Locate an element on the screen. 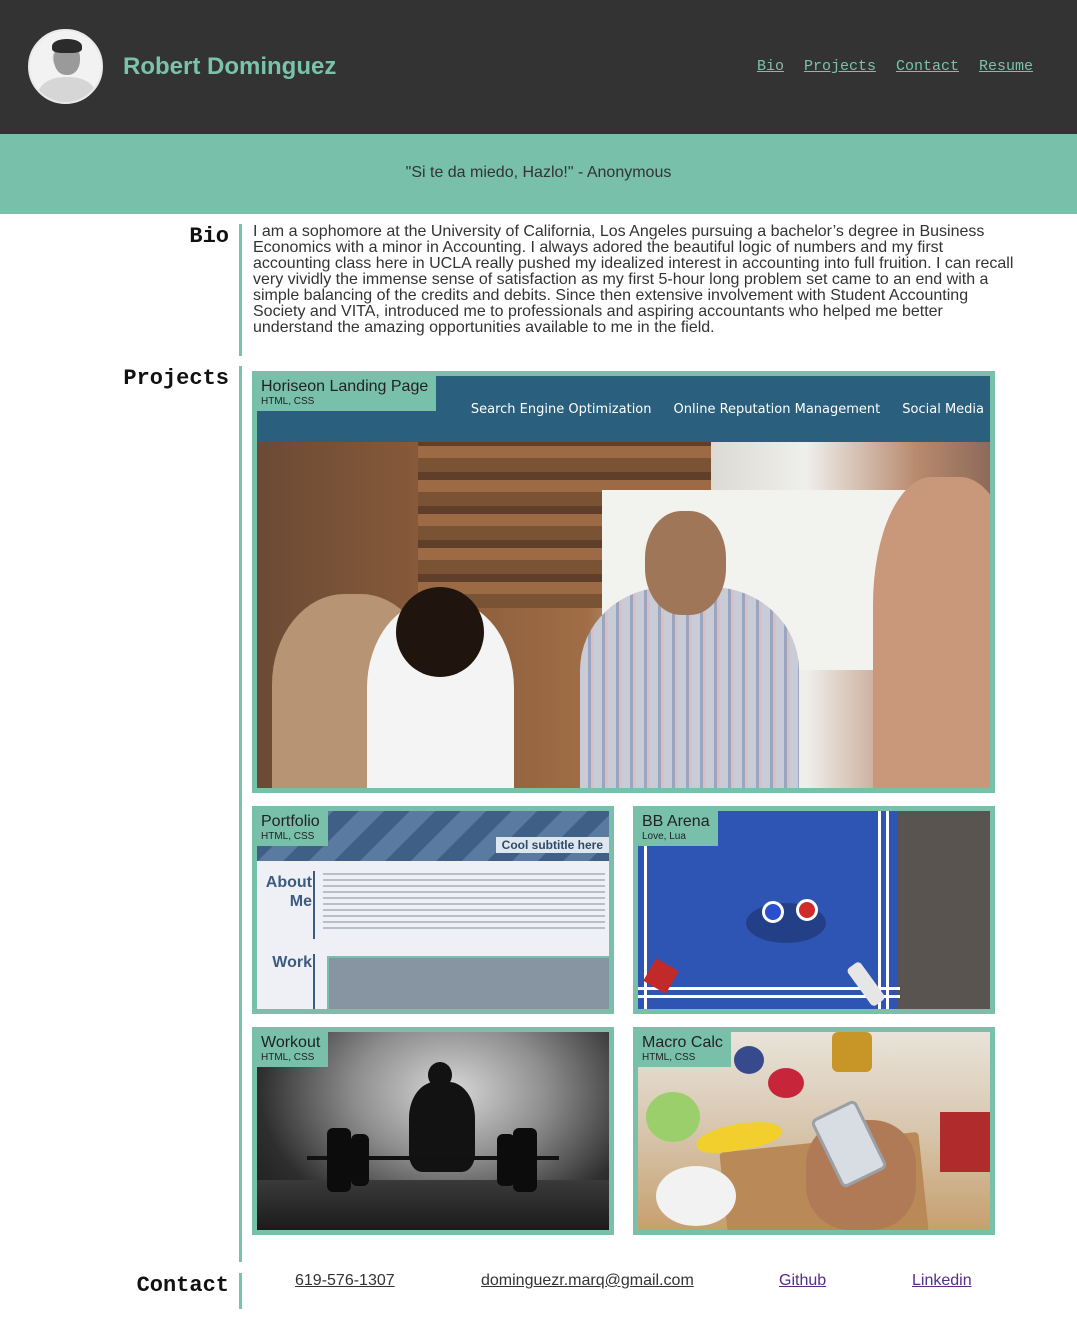 The height and width of the screenshot is (1324, 1077). project-tag: Workout HTML, CSS is located at coordinates (293, 1049).